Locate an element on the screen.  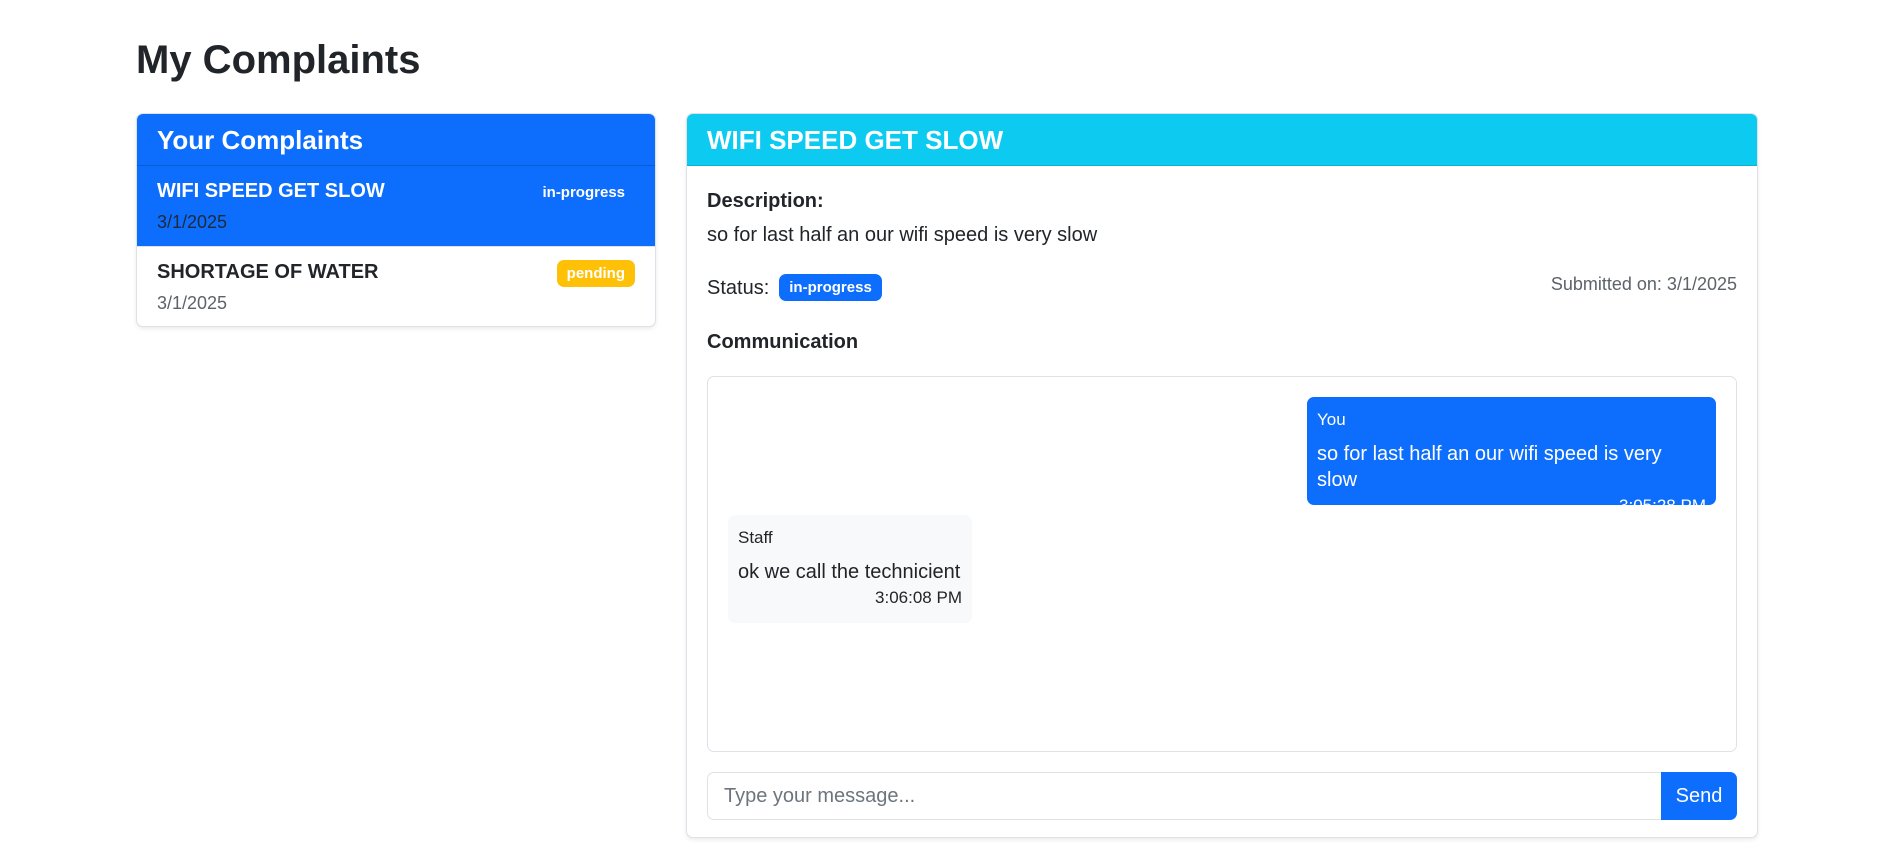
status-row: Status: in-progress is located at coordinates (794, 287).